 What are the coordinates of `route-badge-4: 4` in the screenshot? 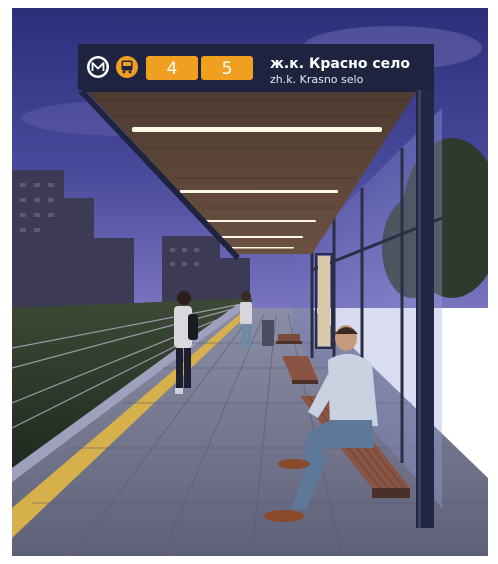 It's located at (172, 68).